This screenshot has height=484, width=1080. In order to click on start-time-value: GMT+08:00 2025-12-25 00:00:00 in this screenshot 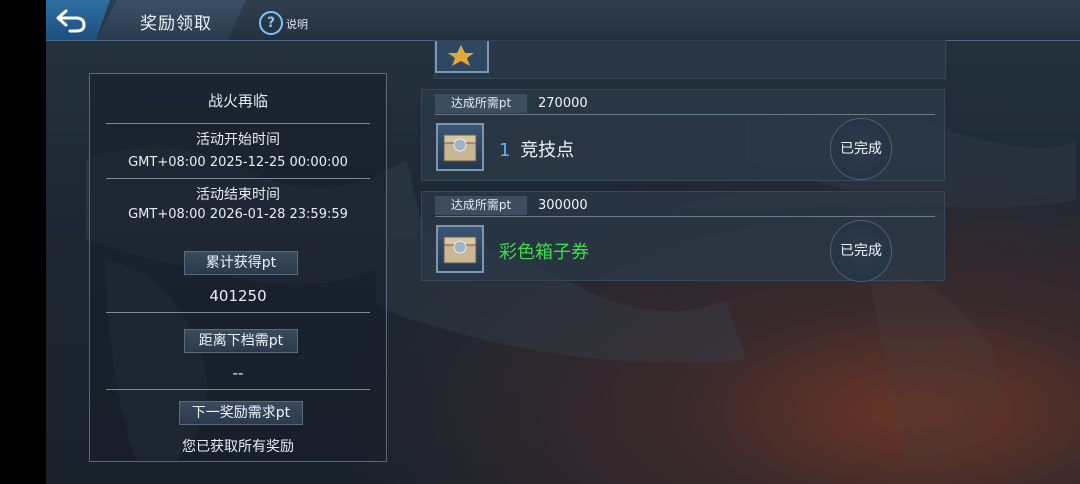, I will do `click(238, 162)`.